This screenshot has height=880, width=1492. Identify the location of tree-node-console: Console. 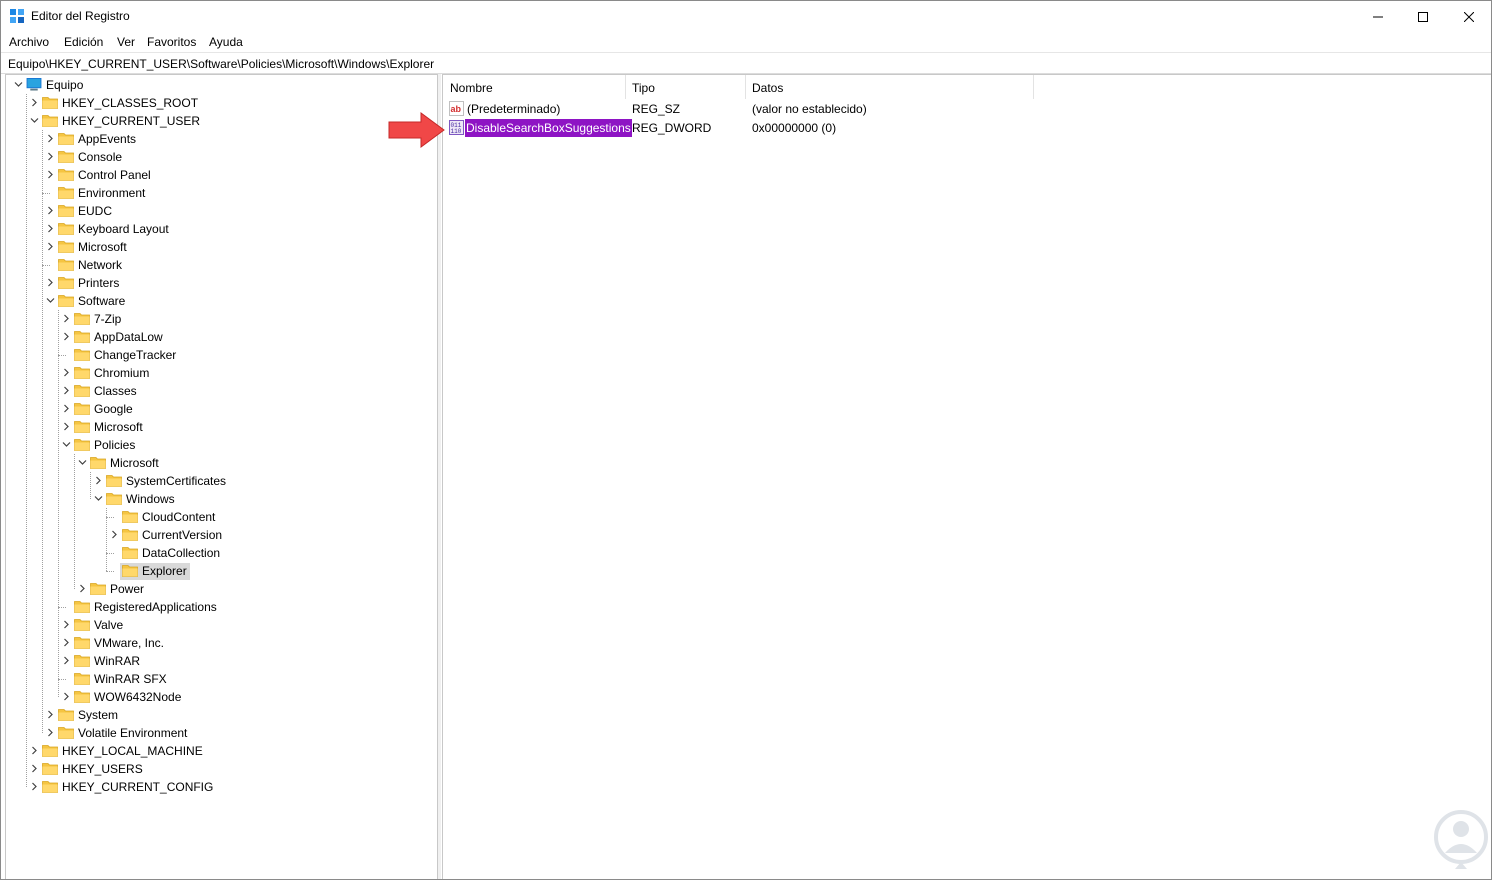
(221, 157).